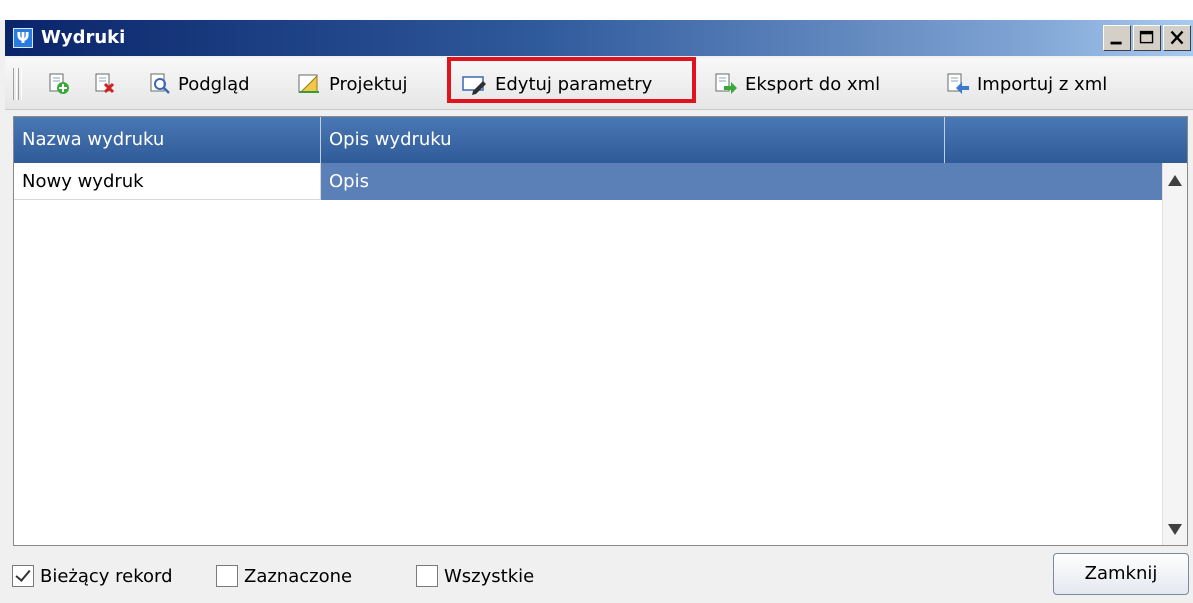 The width and height of the screenshot is (1193, 603). I want to click on table-row: Nowy wydruk Opis, so click(588, 181).